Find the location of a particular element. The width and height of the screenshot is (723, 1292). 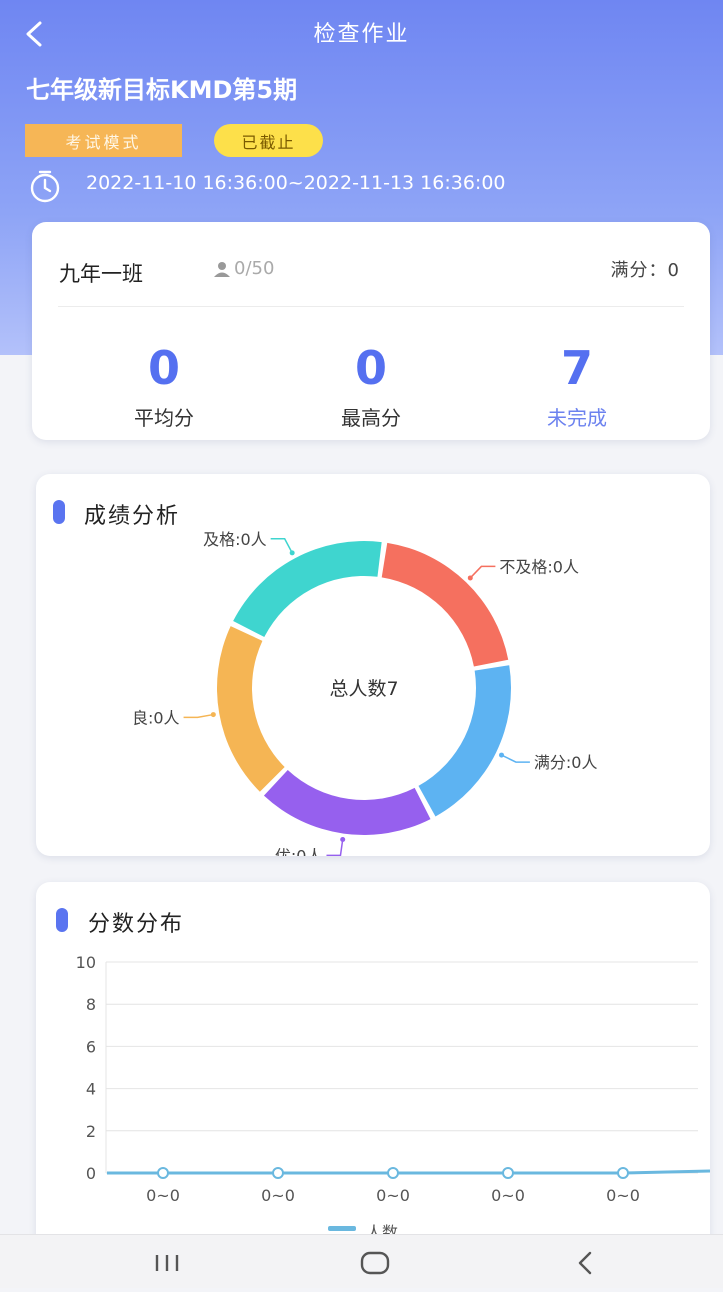

status-badge: 已截止 is located at coordinates (268, 140).